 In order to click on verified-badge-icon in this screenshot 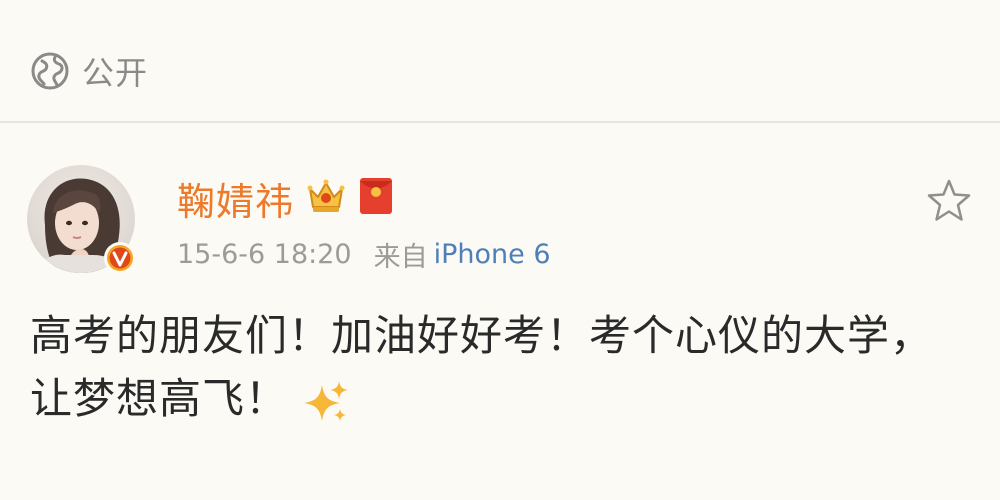, I will do `click(120, 258)`.